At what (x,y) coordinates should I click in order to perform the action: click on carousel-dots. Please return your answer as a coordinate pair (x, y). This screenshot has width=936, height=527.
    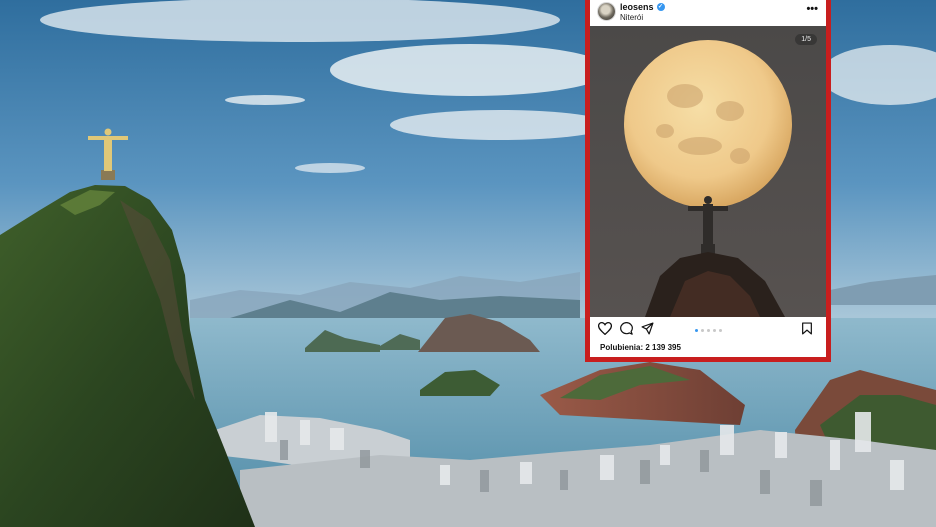
    Looking at the image, I should click on (708, 330).